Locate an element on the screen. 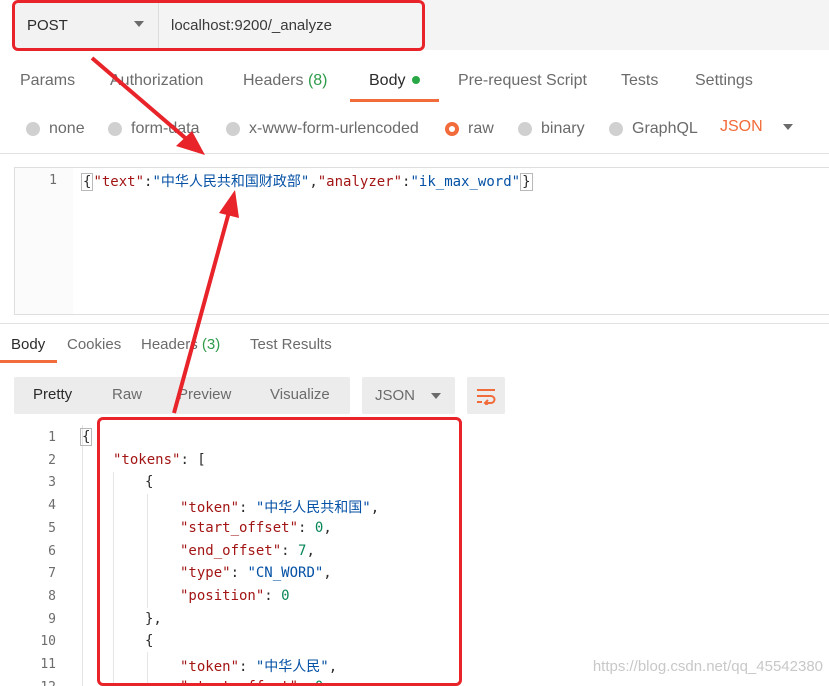 The width and height of the screenshot is (829, 686). arrow-line-response is located at coordinates (201, 312).